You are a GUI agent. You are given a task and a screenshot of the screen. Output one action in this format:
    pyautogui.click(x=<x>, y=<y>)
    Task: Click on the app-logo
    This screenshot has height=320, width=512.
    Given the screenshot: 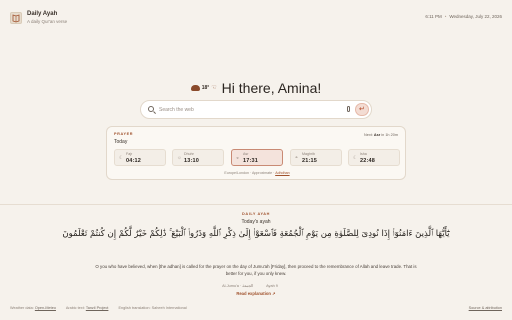 What is the action you would take?
    pyautogui.click(x=16, y=18)
    